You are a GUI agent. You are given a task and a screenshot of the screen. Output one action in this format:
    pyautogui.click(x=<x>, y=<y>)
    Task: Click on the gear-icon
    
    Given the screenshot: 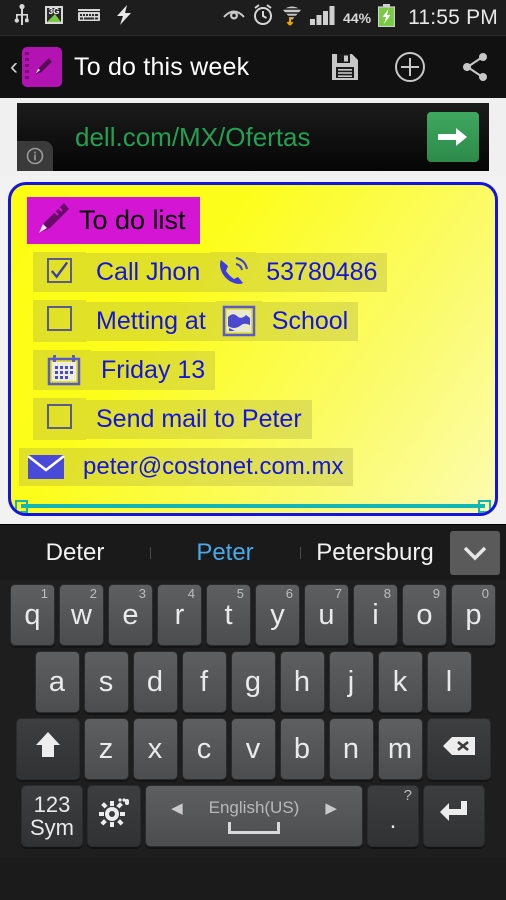 What is the action you would take?
    pyautogui.click(x=114, y=816)
    